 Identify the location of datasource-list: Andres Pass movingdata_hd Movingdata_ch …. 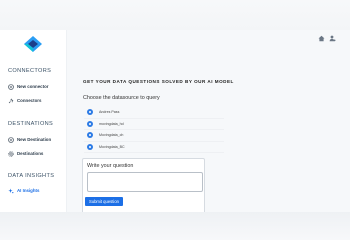
(154, 130).